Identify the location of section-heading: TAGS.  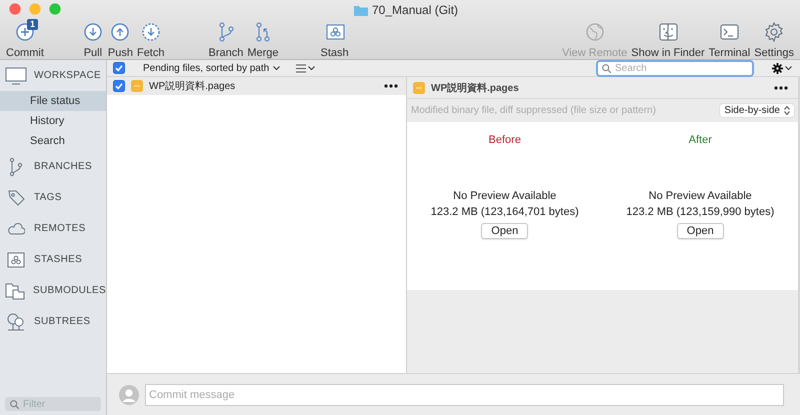
(48, 197).